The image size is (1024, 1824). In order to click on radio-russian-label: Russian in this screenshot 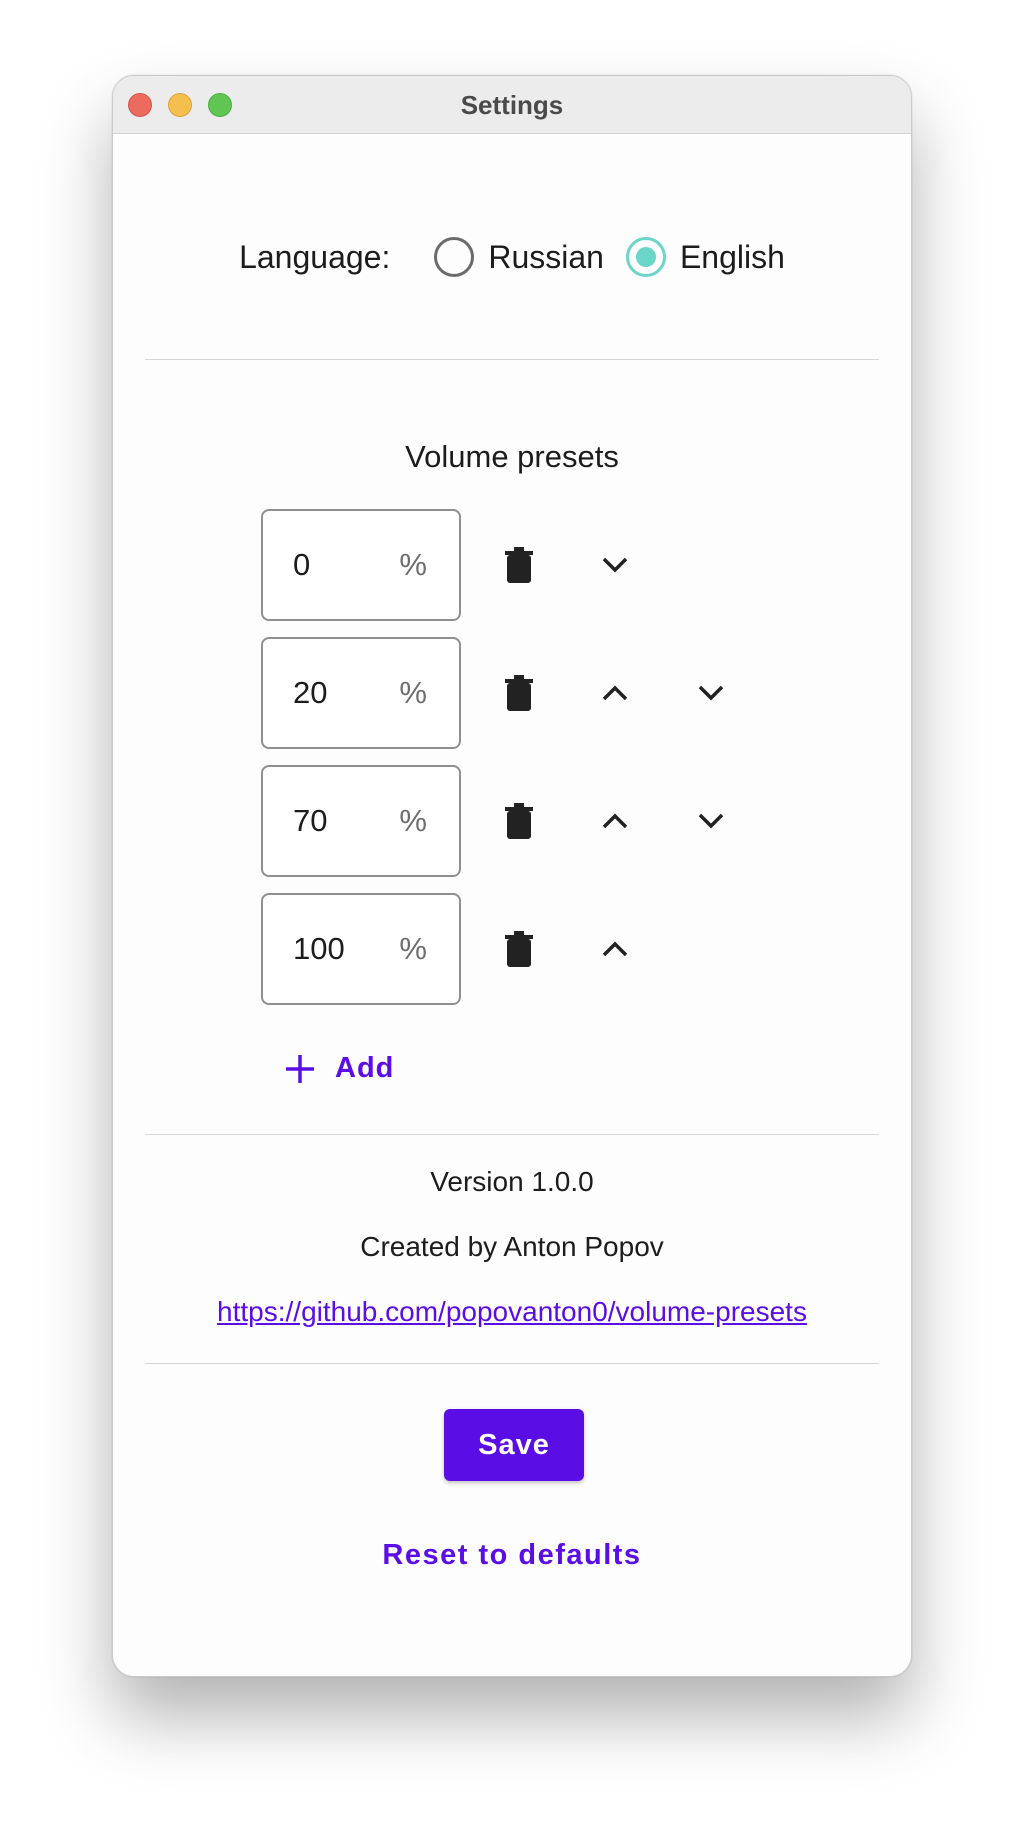, I will do `click(546, 257)`.